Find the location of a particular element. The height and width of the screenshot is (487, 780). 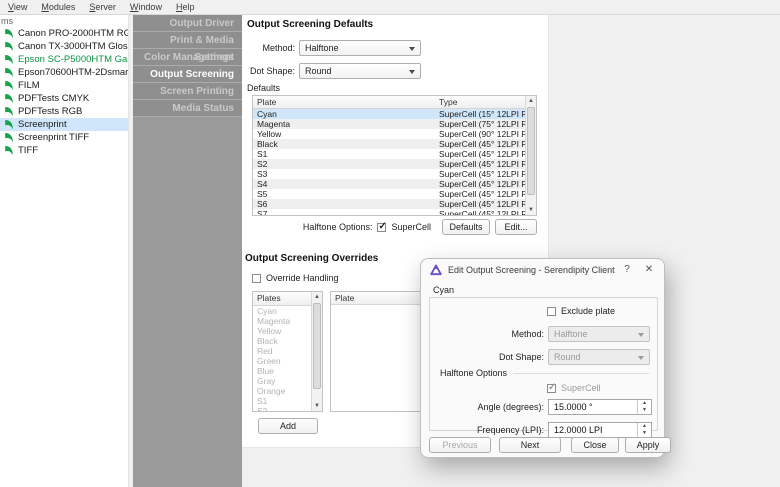

sidebar-item-queue: TIFF is located at coordinates (64, 150).